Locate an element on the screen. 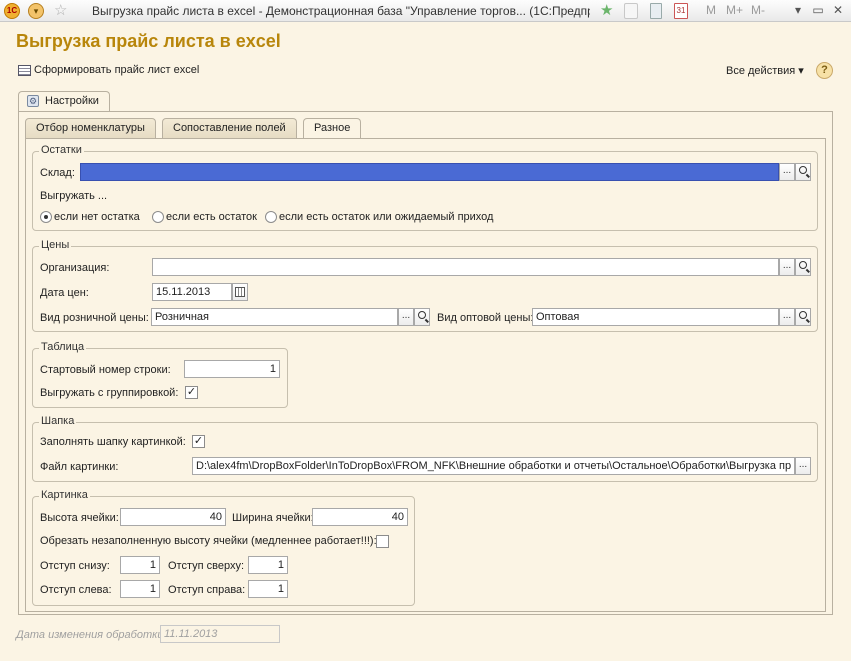 The height and width of the screenshot is (661, 851). memory-tool-m-plus: M+ is located at coordinates (734, 10).